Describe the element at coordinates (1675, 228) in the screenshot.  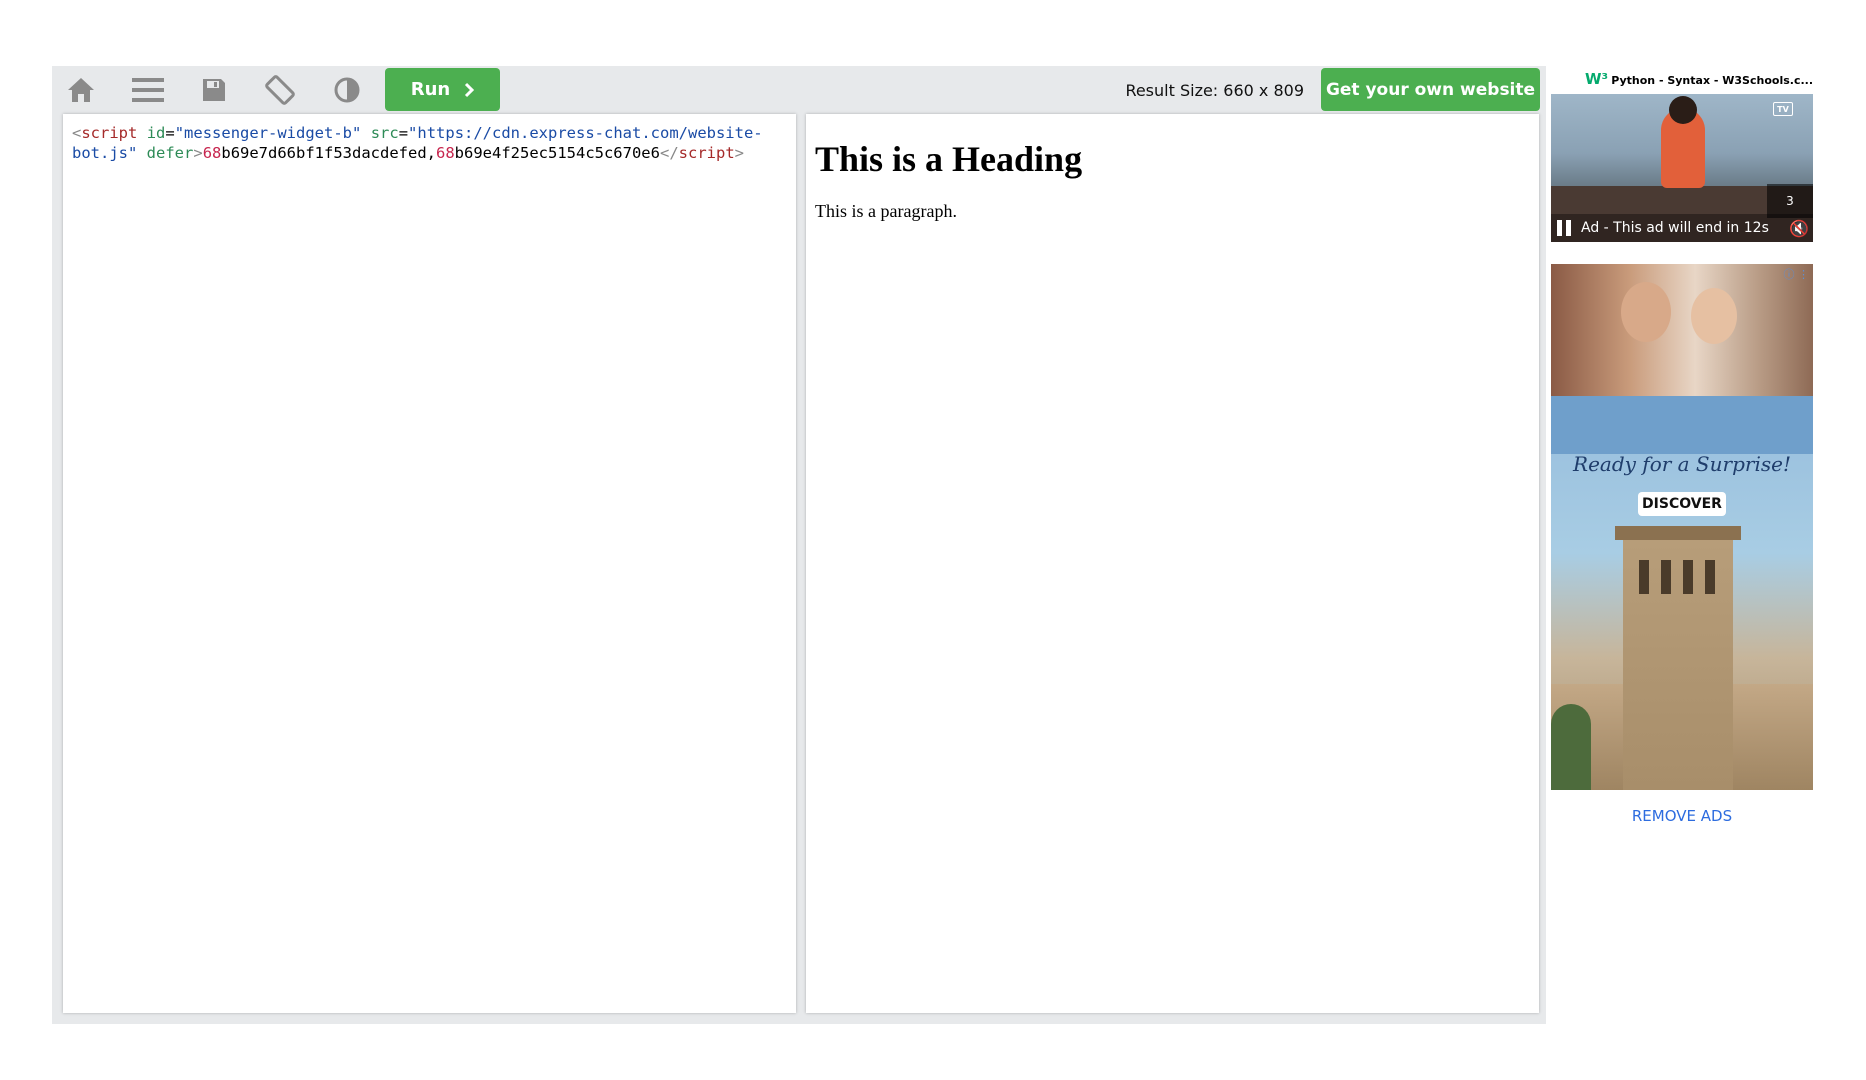
I see `ad-status-text: Ad - This ad will end in 12s` at that location.